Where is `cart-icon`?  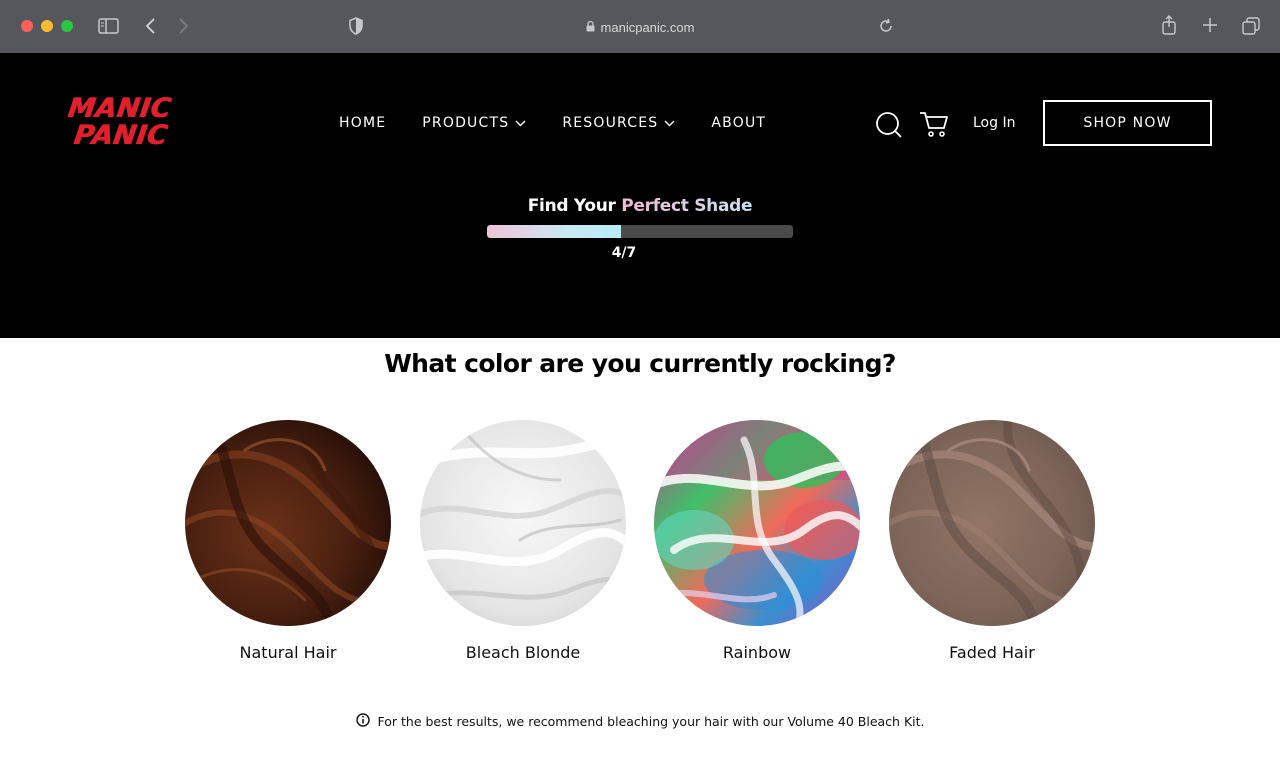 cart-icon is located at coordinates (934, 126).